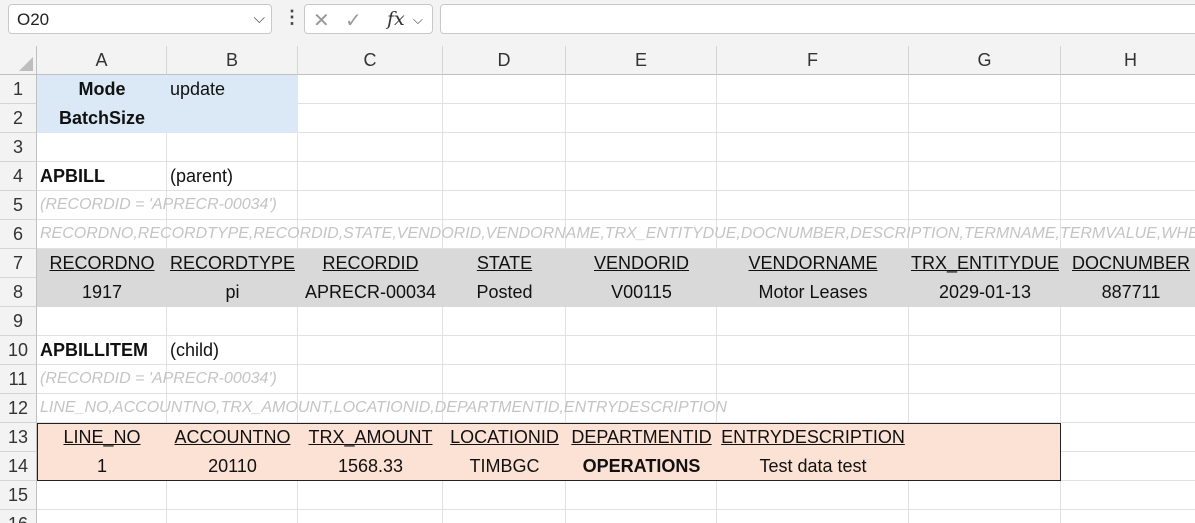  What do you see at coordinates (813, 176) in the screenshot?
I see `cell-f4` at bounding box center [813, 176].